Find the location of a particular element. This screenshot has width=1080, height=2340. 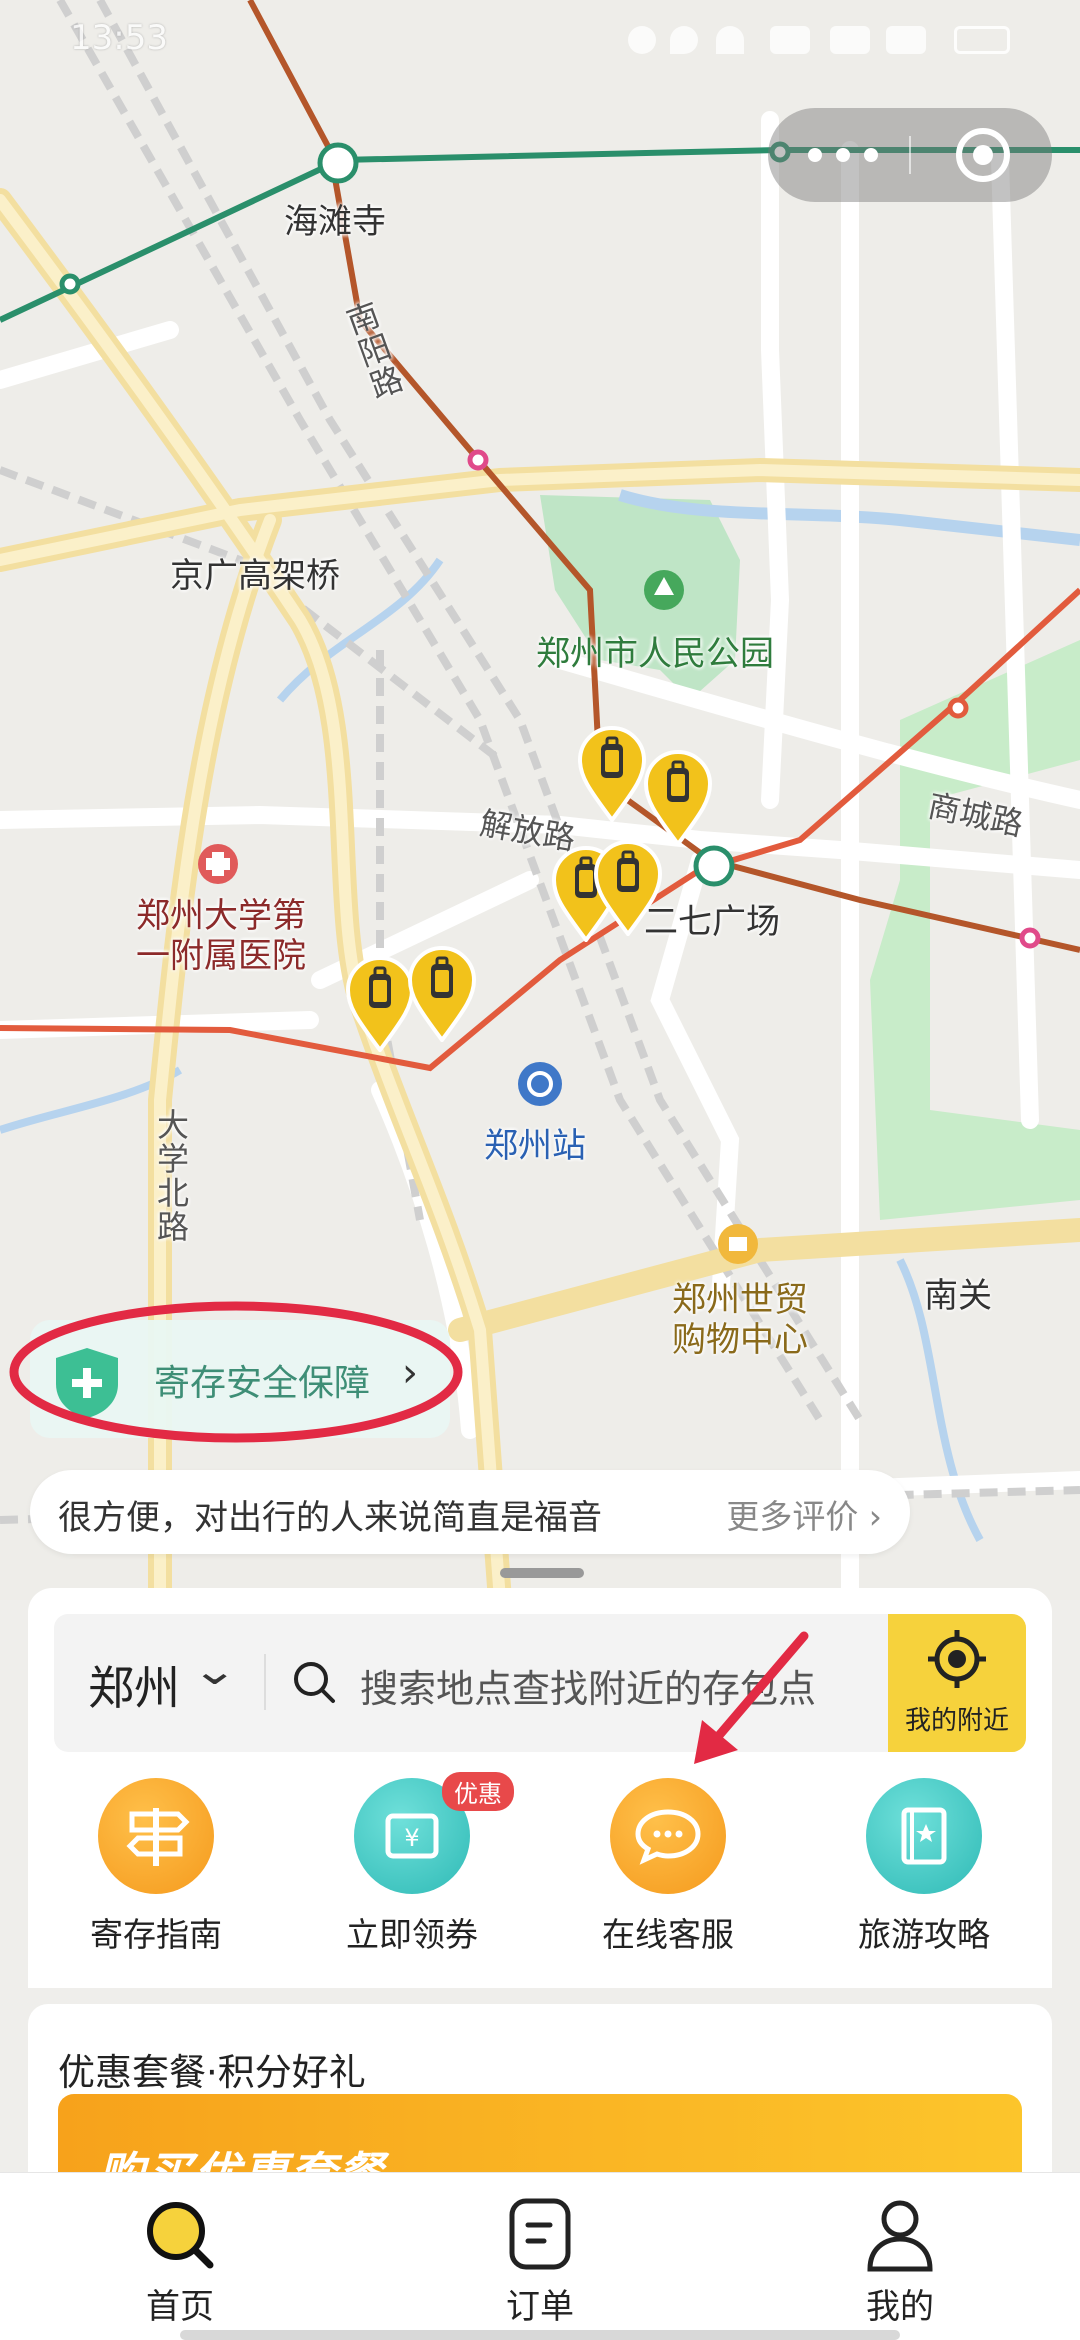

signpost-icon is located at coordinates (156, 1836).